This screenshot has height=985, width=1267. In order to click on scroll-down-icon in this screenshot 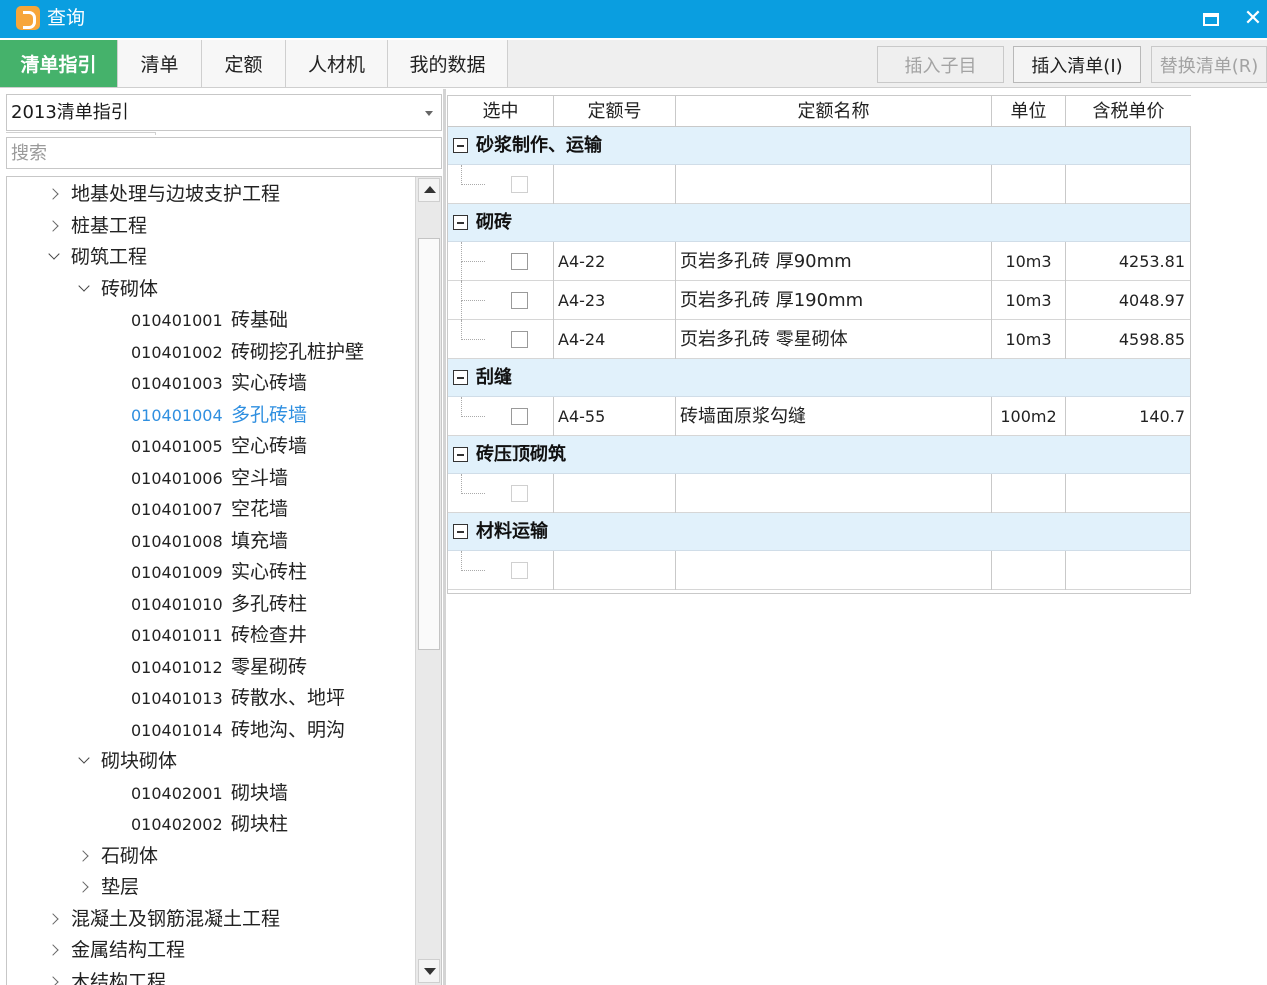, I will do `click(429, 971)`.